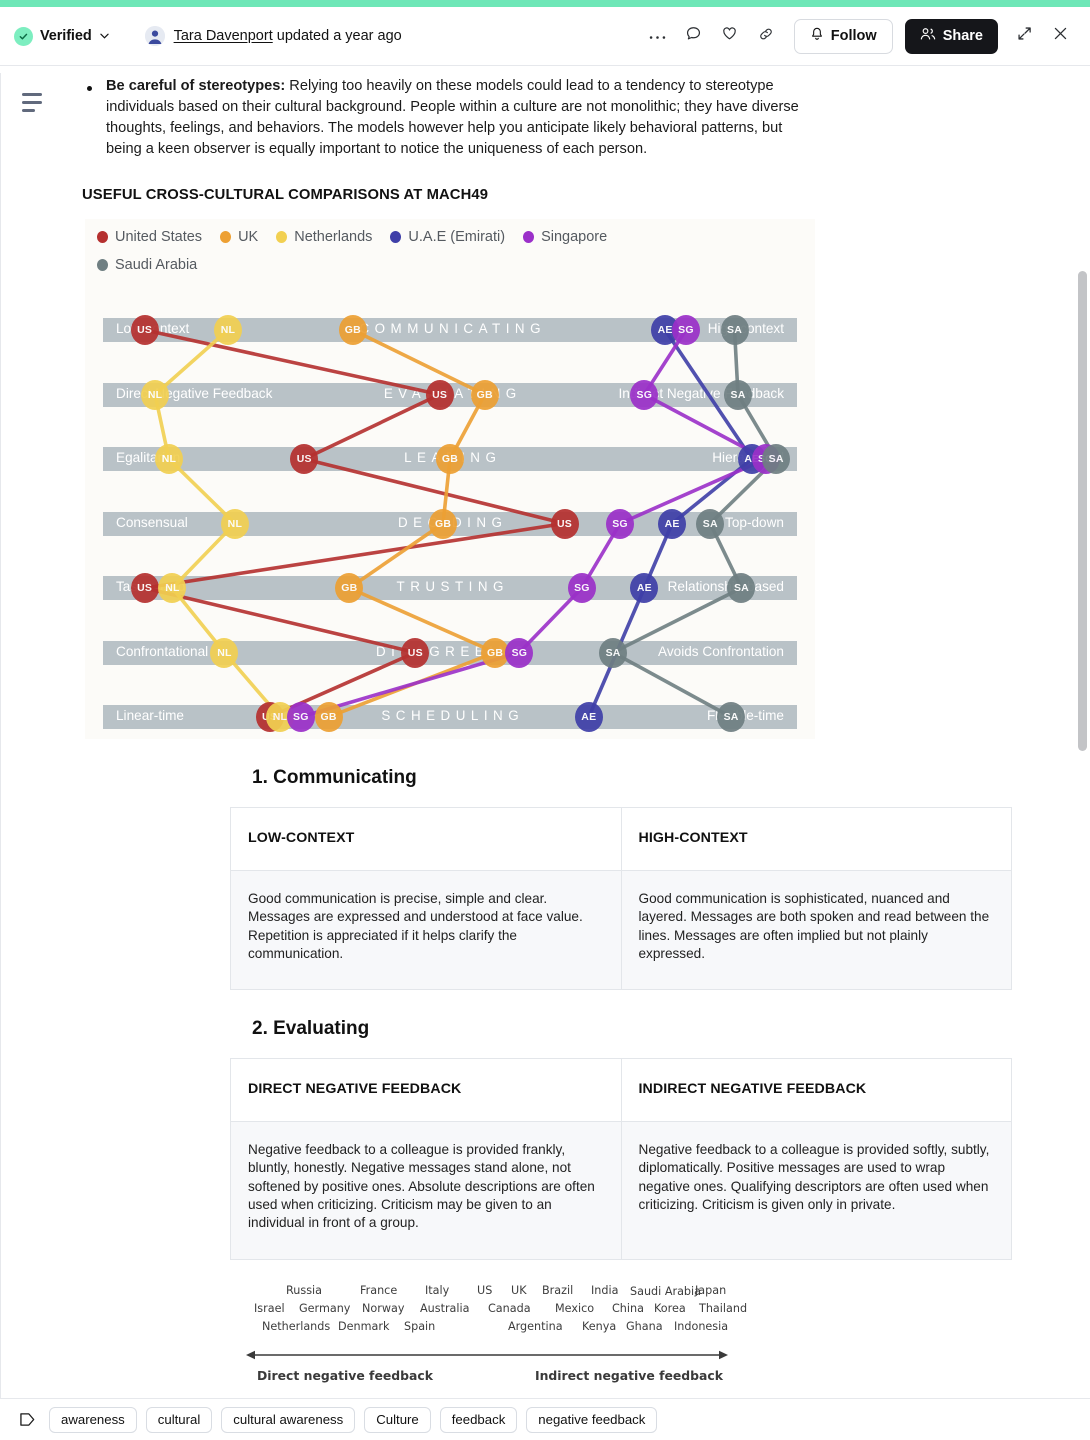  What do you see at coordinates (311, 1029) in the screenshot?
I see `section-heading: 2. Evaluating` at bounding box center [311, 1029].